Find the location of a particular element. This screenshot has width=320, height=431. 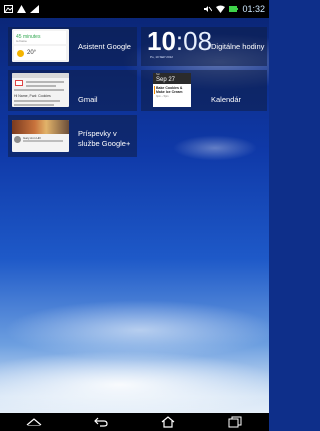

home-up-button is located at coordinates (34, 422).